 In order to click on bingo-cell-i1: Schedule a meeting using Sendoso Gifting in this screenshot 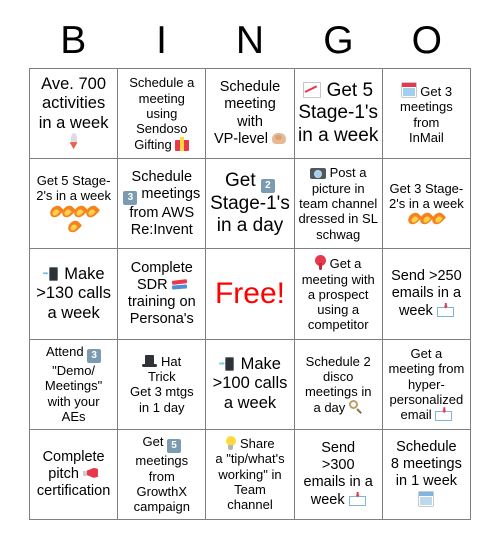, I will do `click(162, 114)`.